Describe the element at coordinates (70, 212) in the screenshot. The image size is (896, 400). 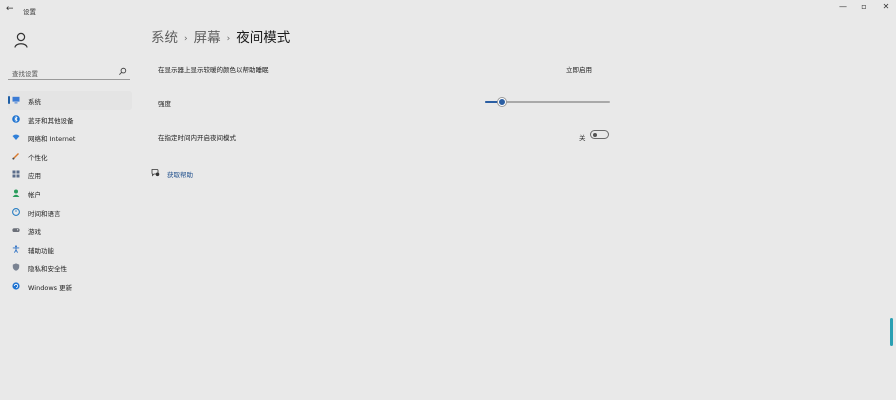
I see `sidebar-item-time-language: 时间和语言` at that location.